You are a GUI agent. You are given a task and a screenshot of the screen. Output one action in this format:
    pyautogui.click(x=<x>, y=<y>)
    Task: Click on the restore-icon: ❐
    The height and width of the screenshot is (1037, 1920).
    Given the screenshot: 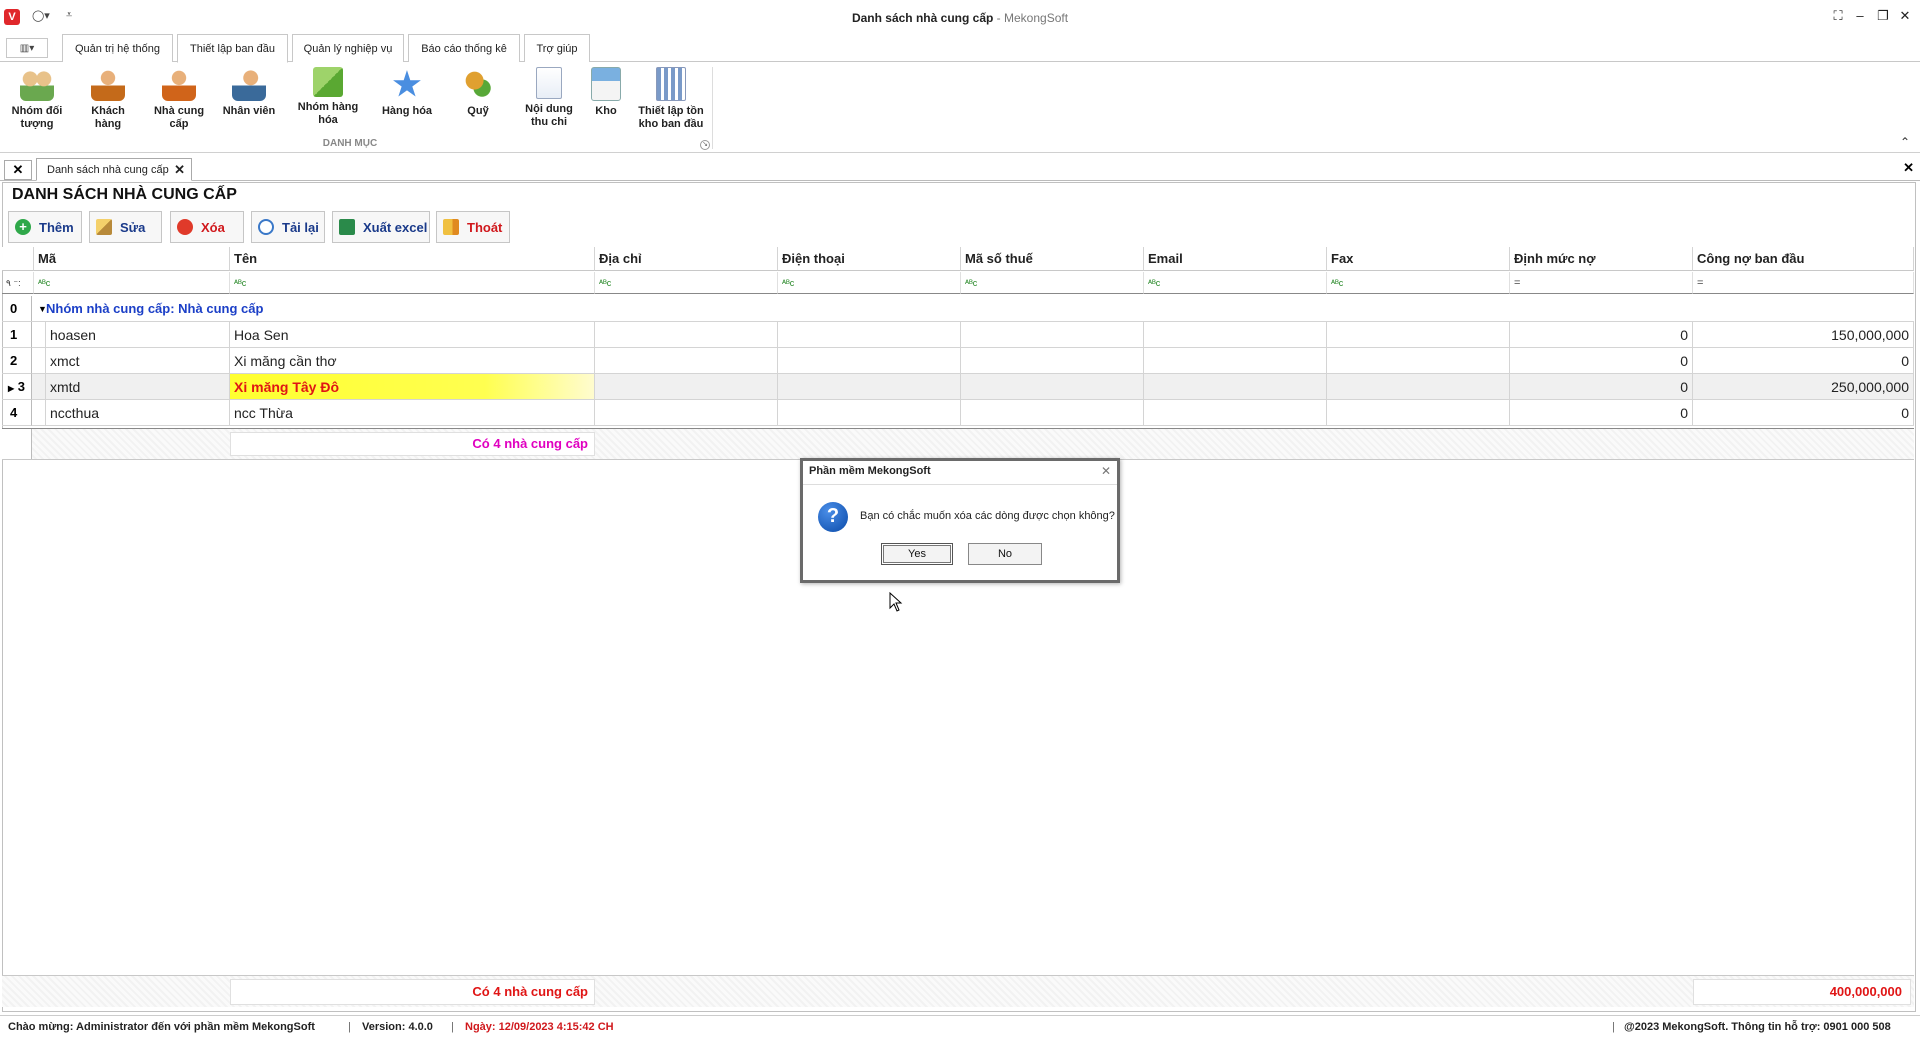 What is the action you would take?
    pyautogui.click(x=1883, y=16)
    